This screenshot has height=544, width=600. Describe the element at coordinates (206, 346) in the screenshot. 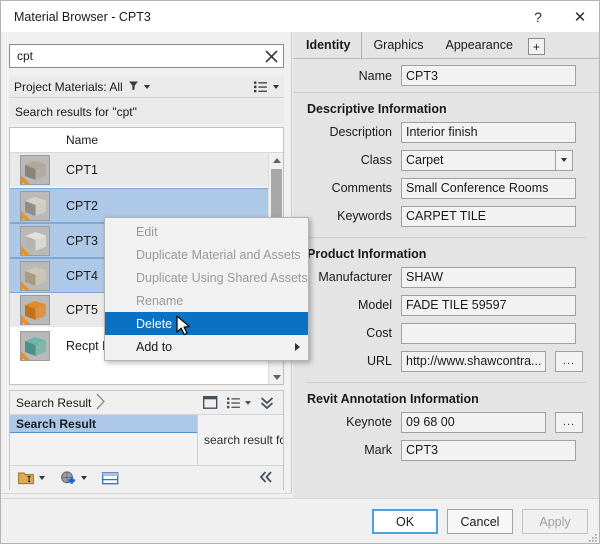

I see `menu-item-add-to: Add to` at that location.